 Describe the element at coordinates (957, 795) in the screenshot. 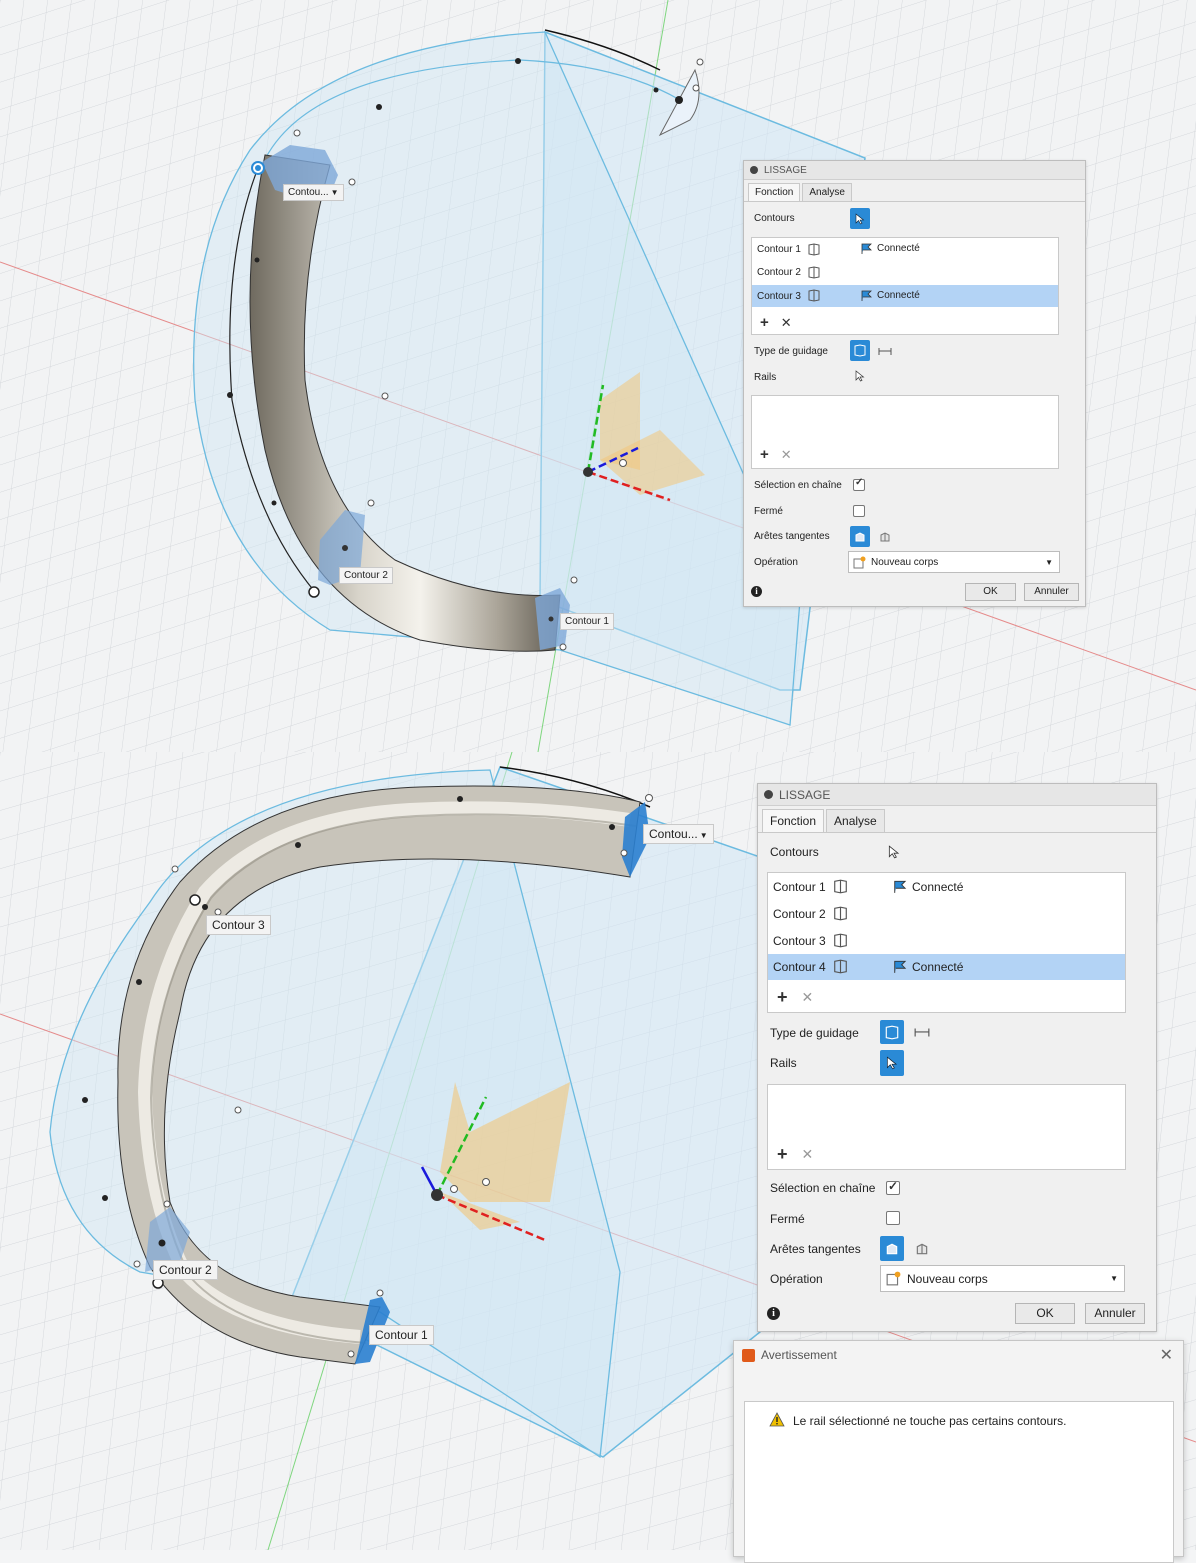

I see `panel-header: LISSAGE` at that location.